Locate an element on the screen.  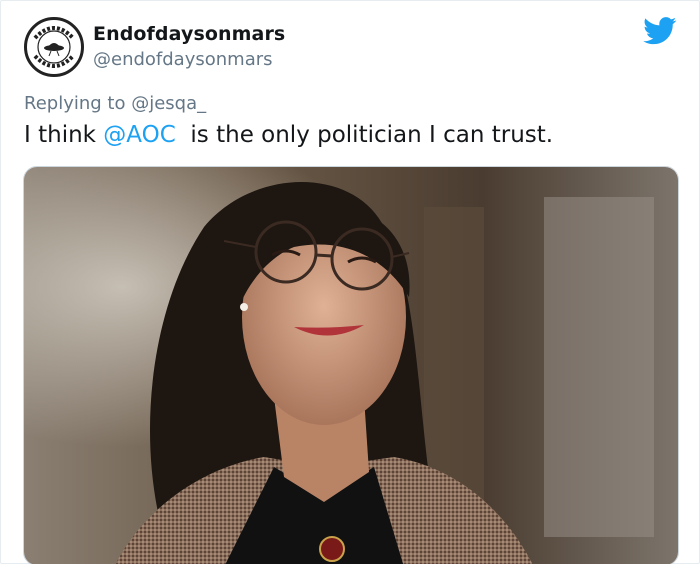
twitter-bird-icon is located at coordinates (660, 31).